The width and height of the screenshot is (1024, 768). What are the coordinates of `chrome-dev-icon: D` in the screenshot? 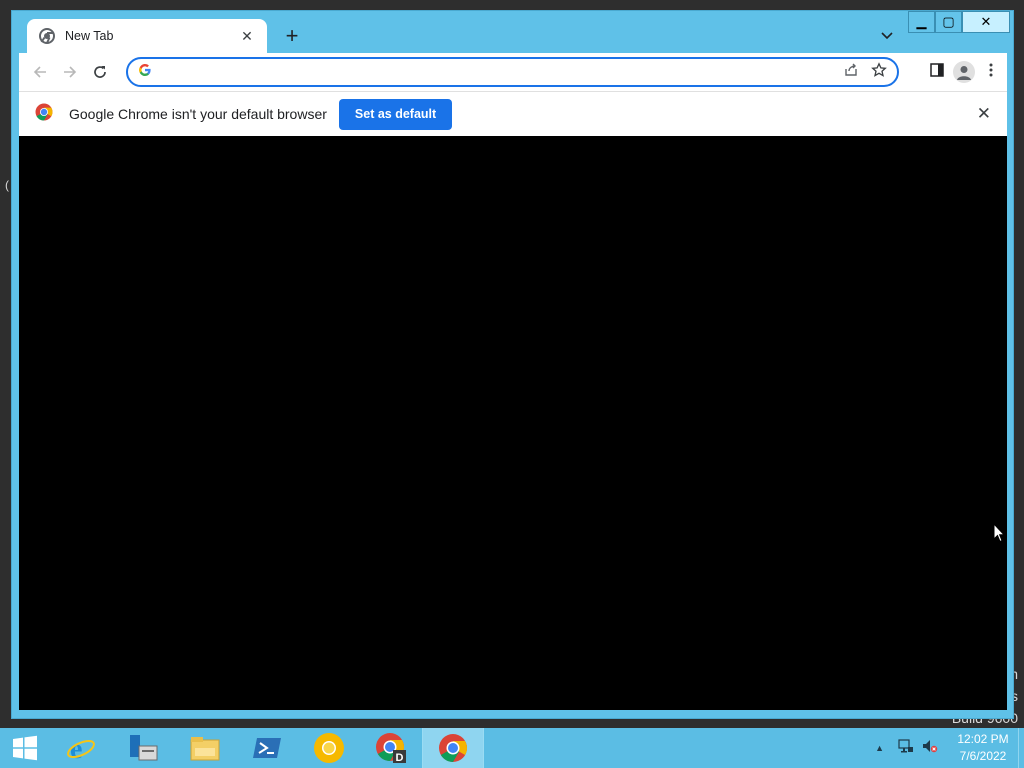 It's located at (391, 748).